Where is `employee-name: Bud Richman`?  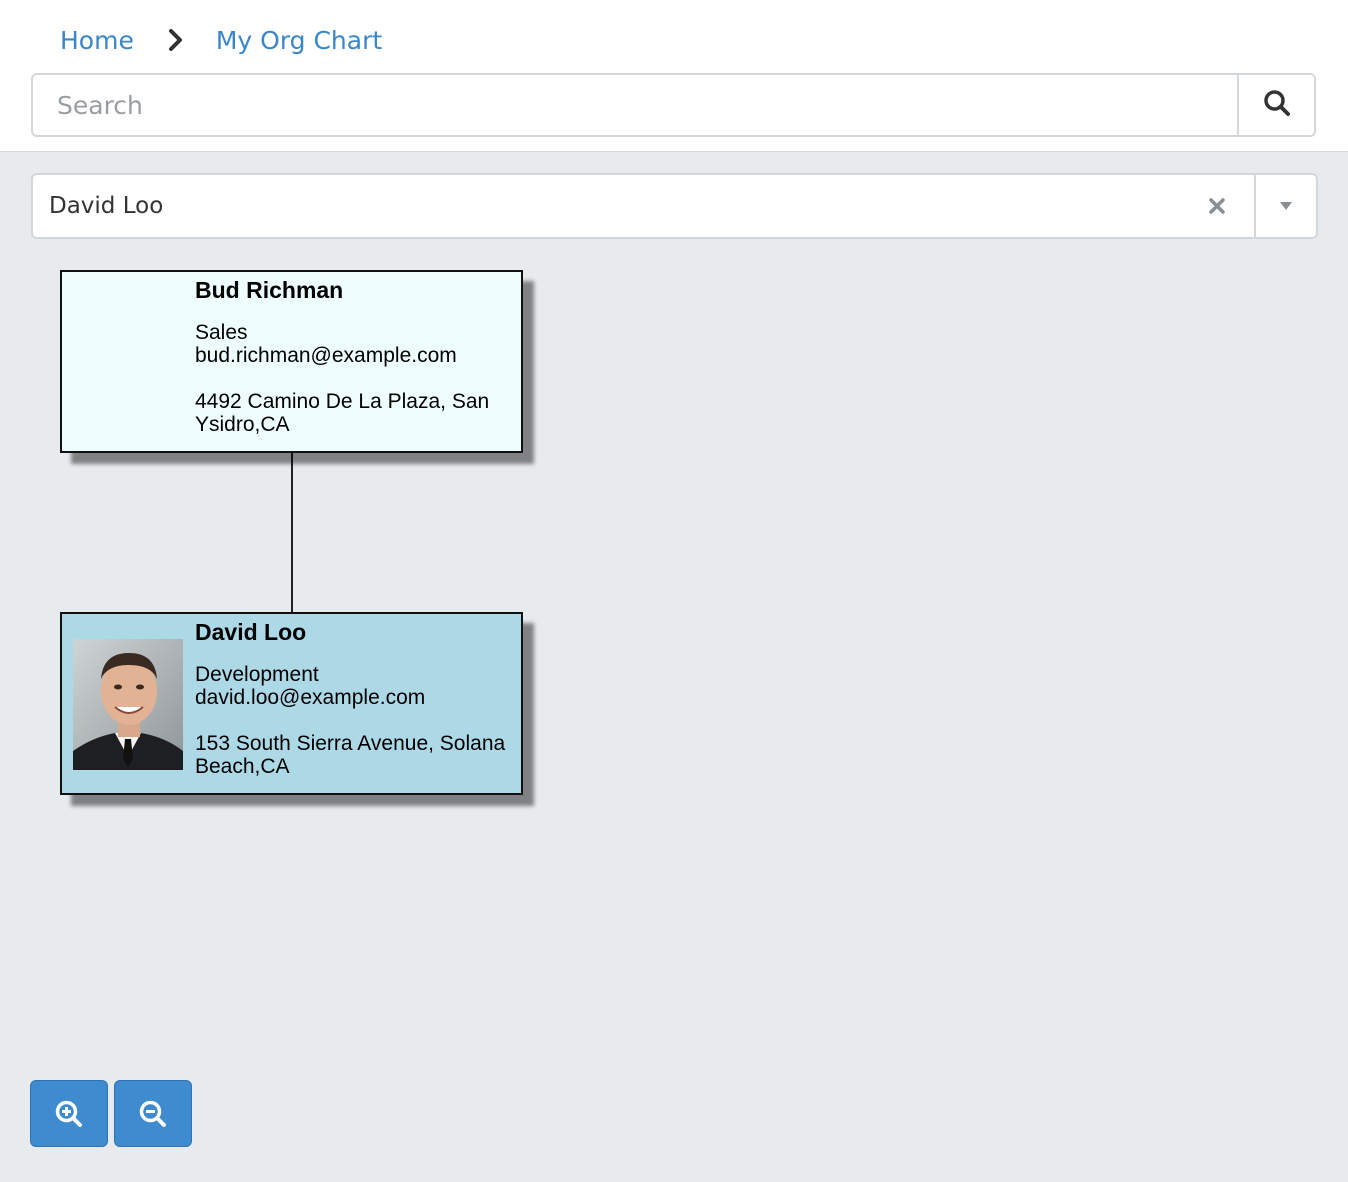 employee-name: Bud Richman is located at coordinates (269, 290).